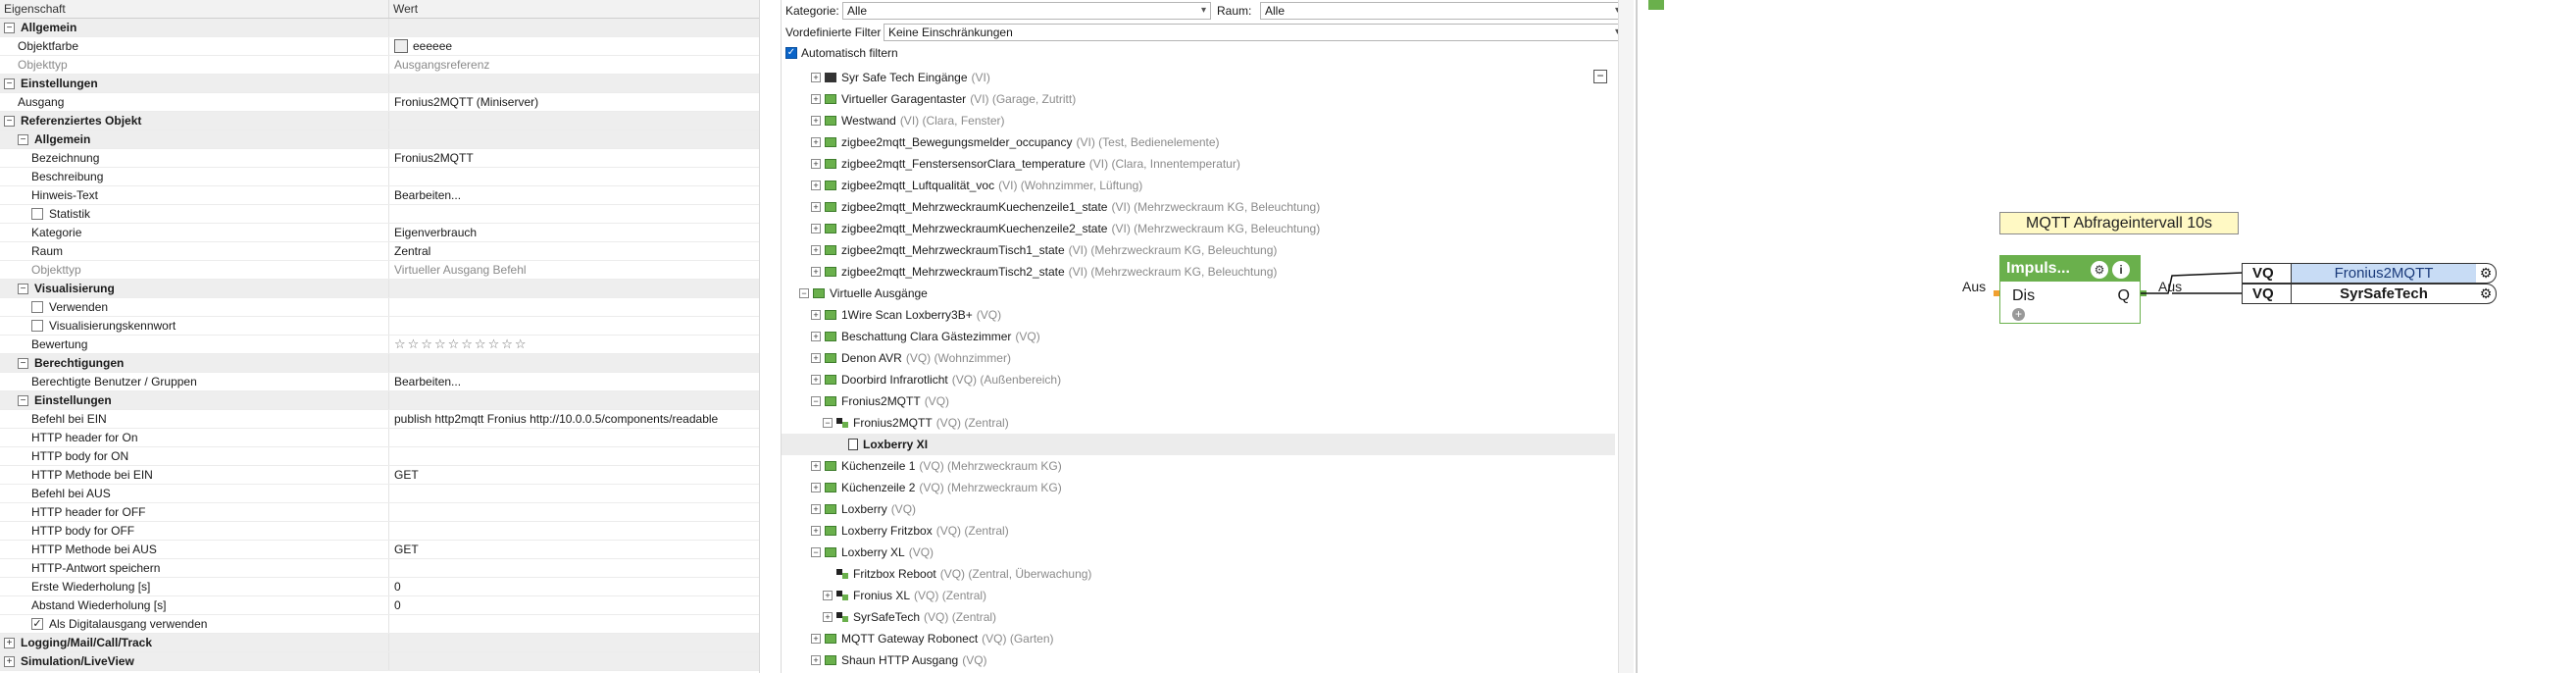 The width and height of the screenshot is (2576, 673). Describe the element at coordinates (1199, 509) in the screenshot. I see `tree-item: + Loxberry (VQ)` at that location.